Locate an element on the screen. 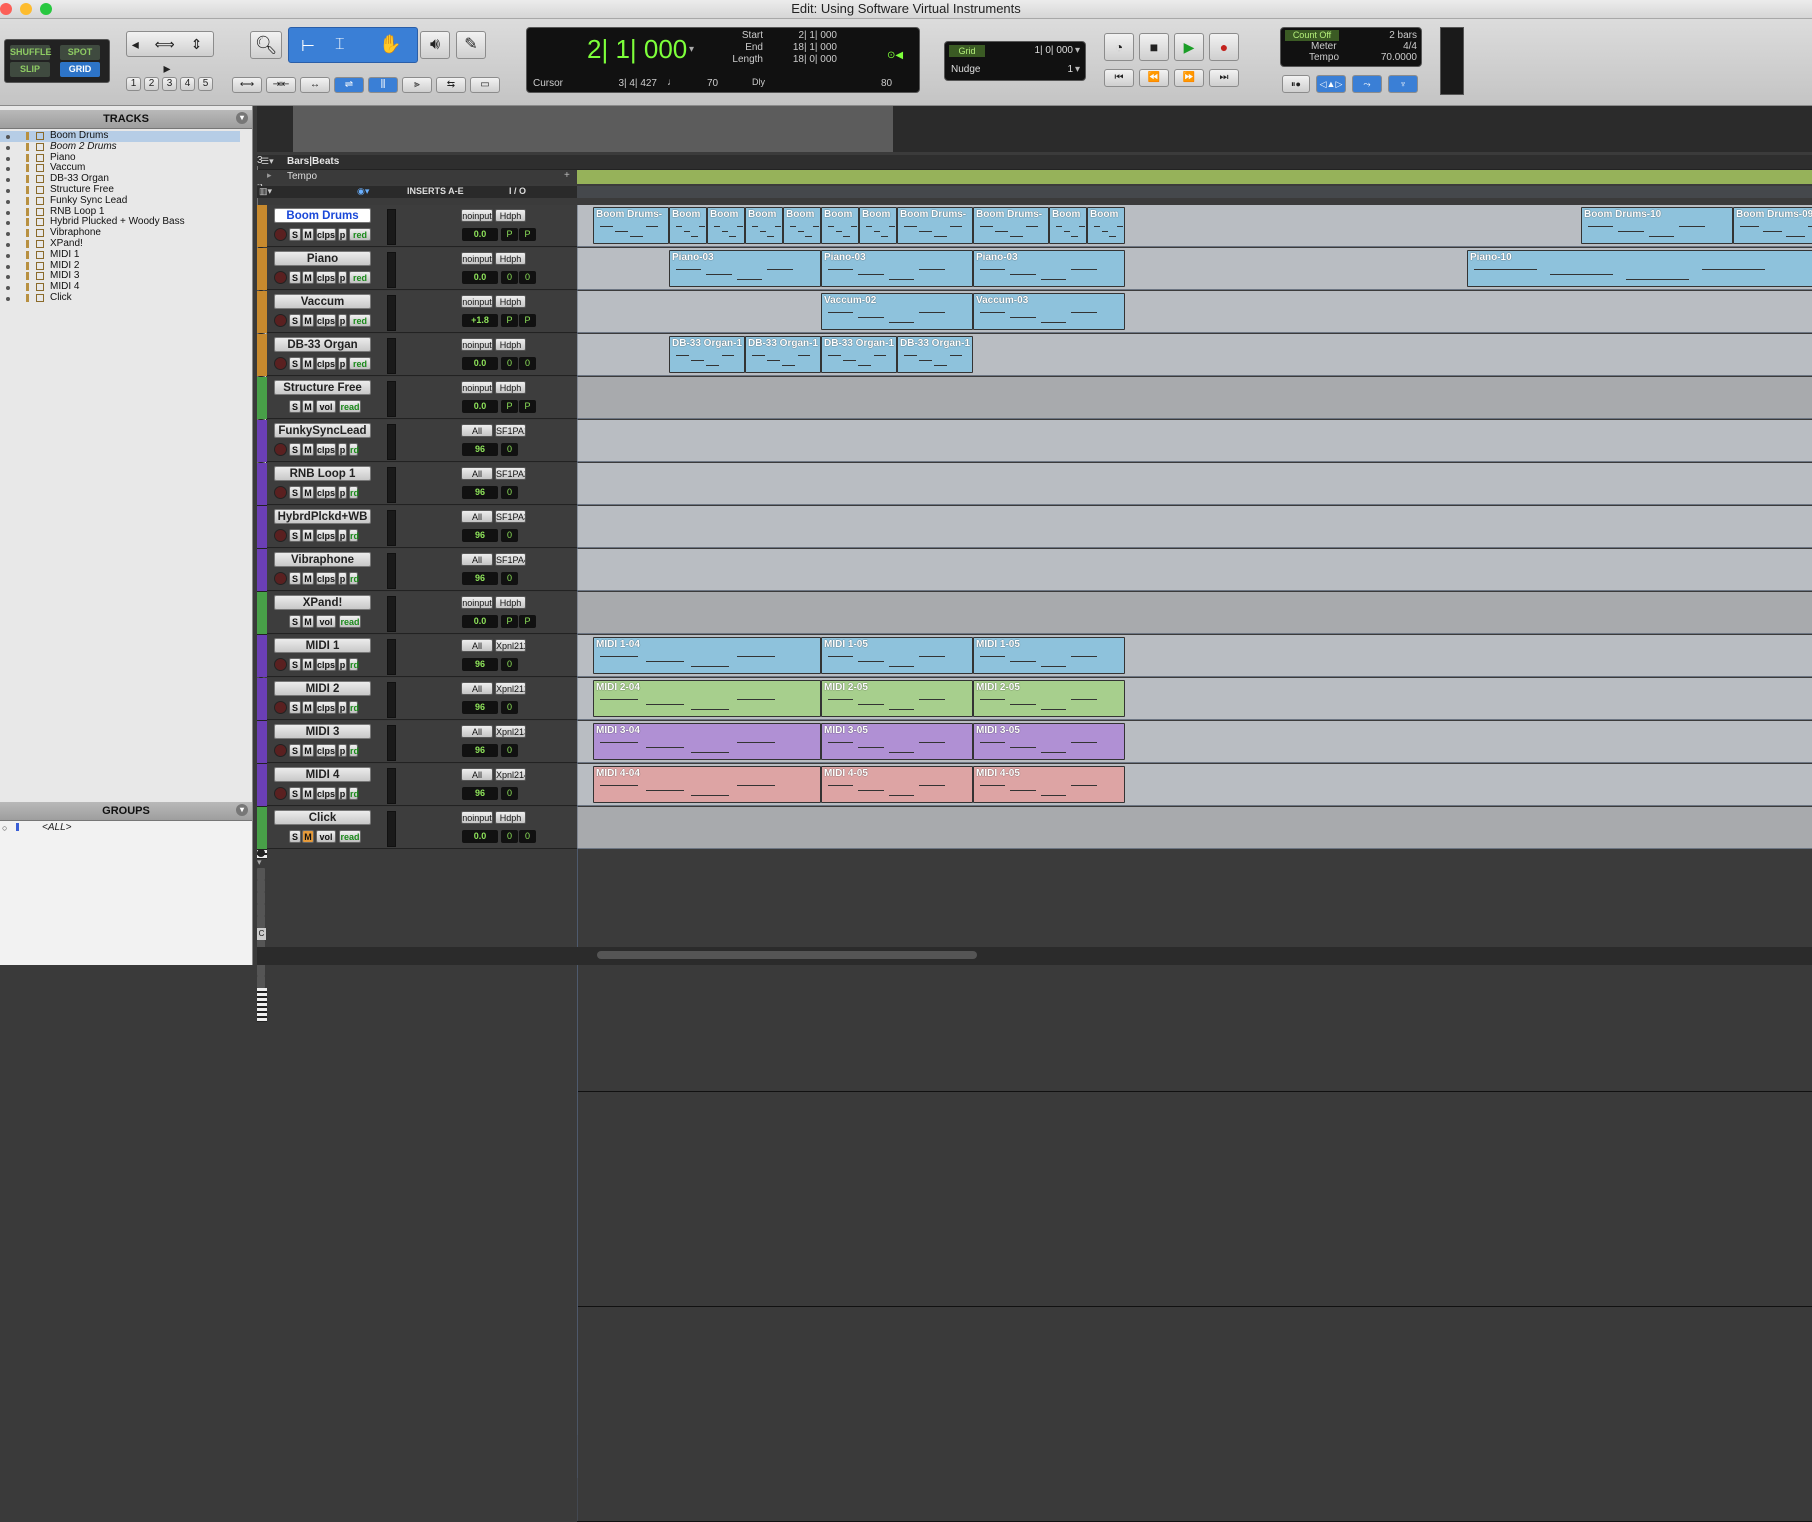 This screenshot has width=1812, height=1522. zoom-preset-1: 1 is located at coordinates (133, 84).